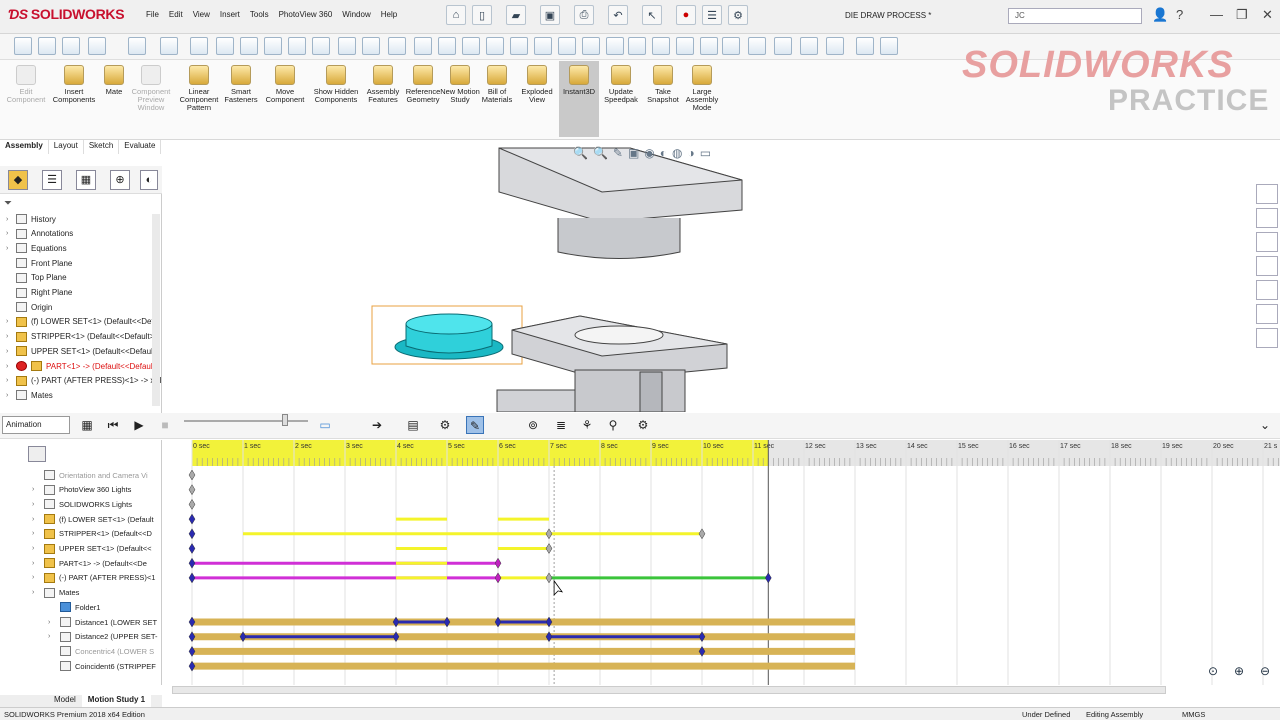  I want to click on tree-item: › (-) PART (AFTER PRESS)<1> -> x (I, so click(83, 381).